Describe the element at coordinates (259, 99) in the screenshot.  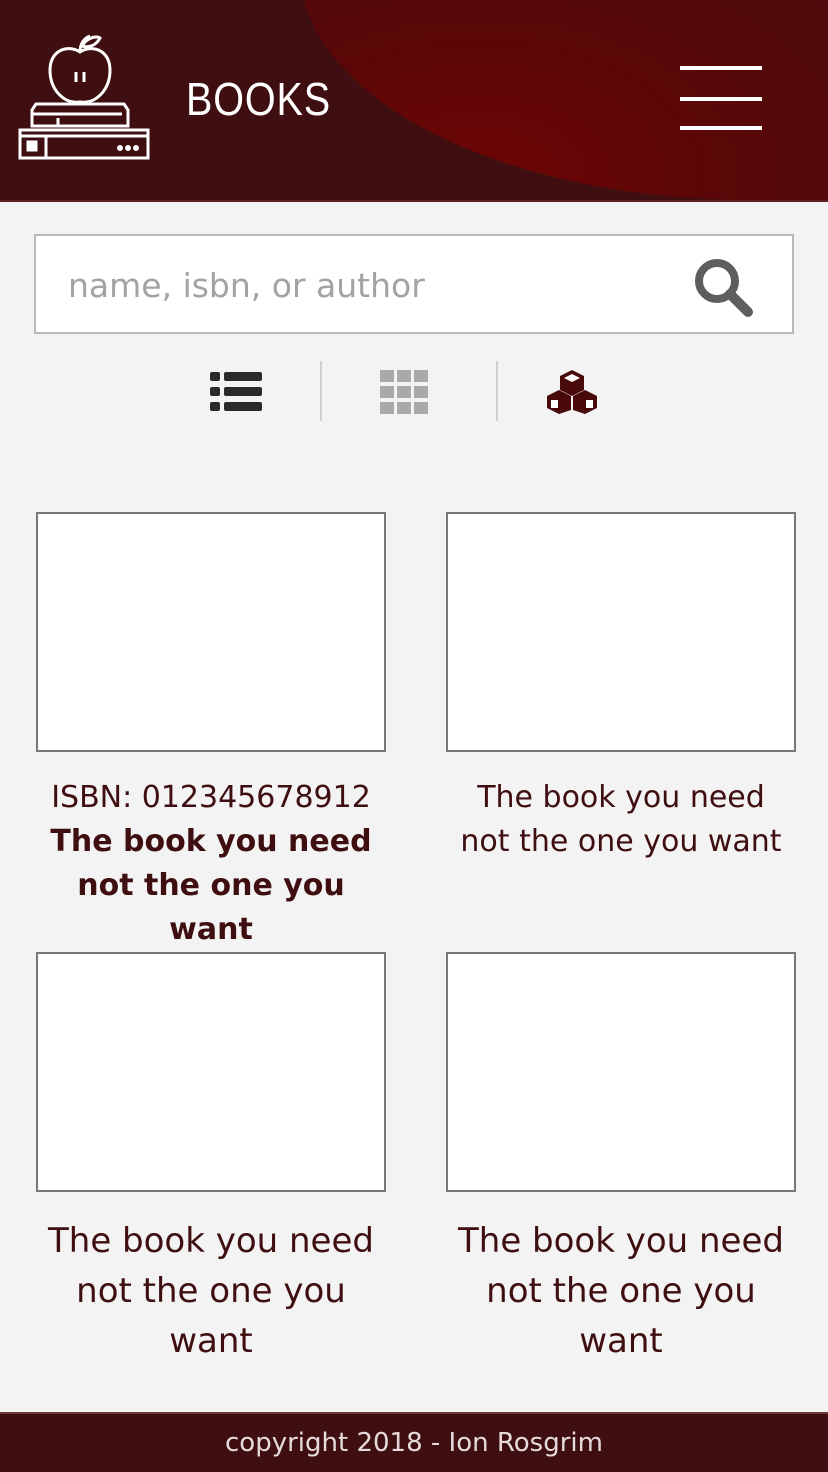
I see `app-title: BOOKS` at that location.